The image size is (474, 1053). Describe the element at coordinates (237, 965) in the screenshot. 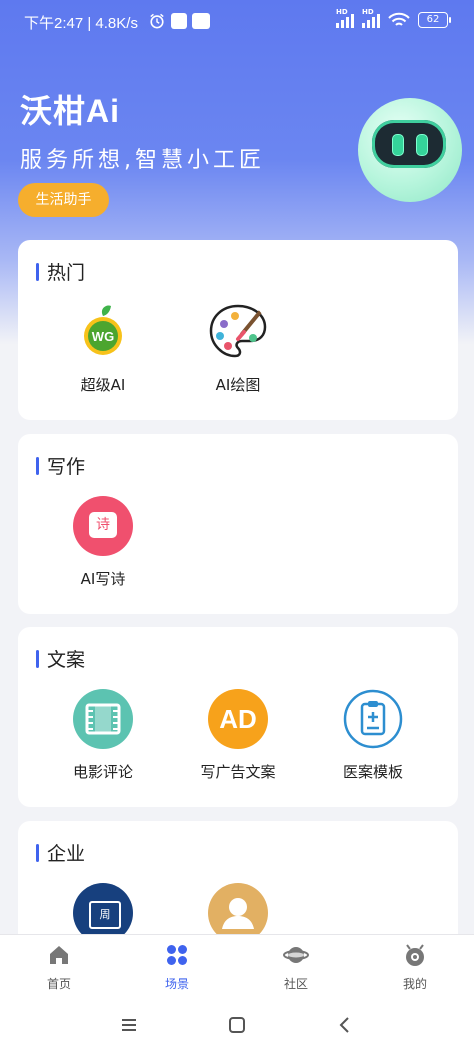

I see `bottom-tab-bar: 首页 场景 社区 我的` at that location.